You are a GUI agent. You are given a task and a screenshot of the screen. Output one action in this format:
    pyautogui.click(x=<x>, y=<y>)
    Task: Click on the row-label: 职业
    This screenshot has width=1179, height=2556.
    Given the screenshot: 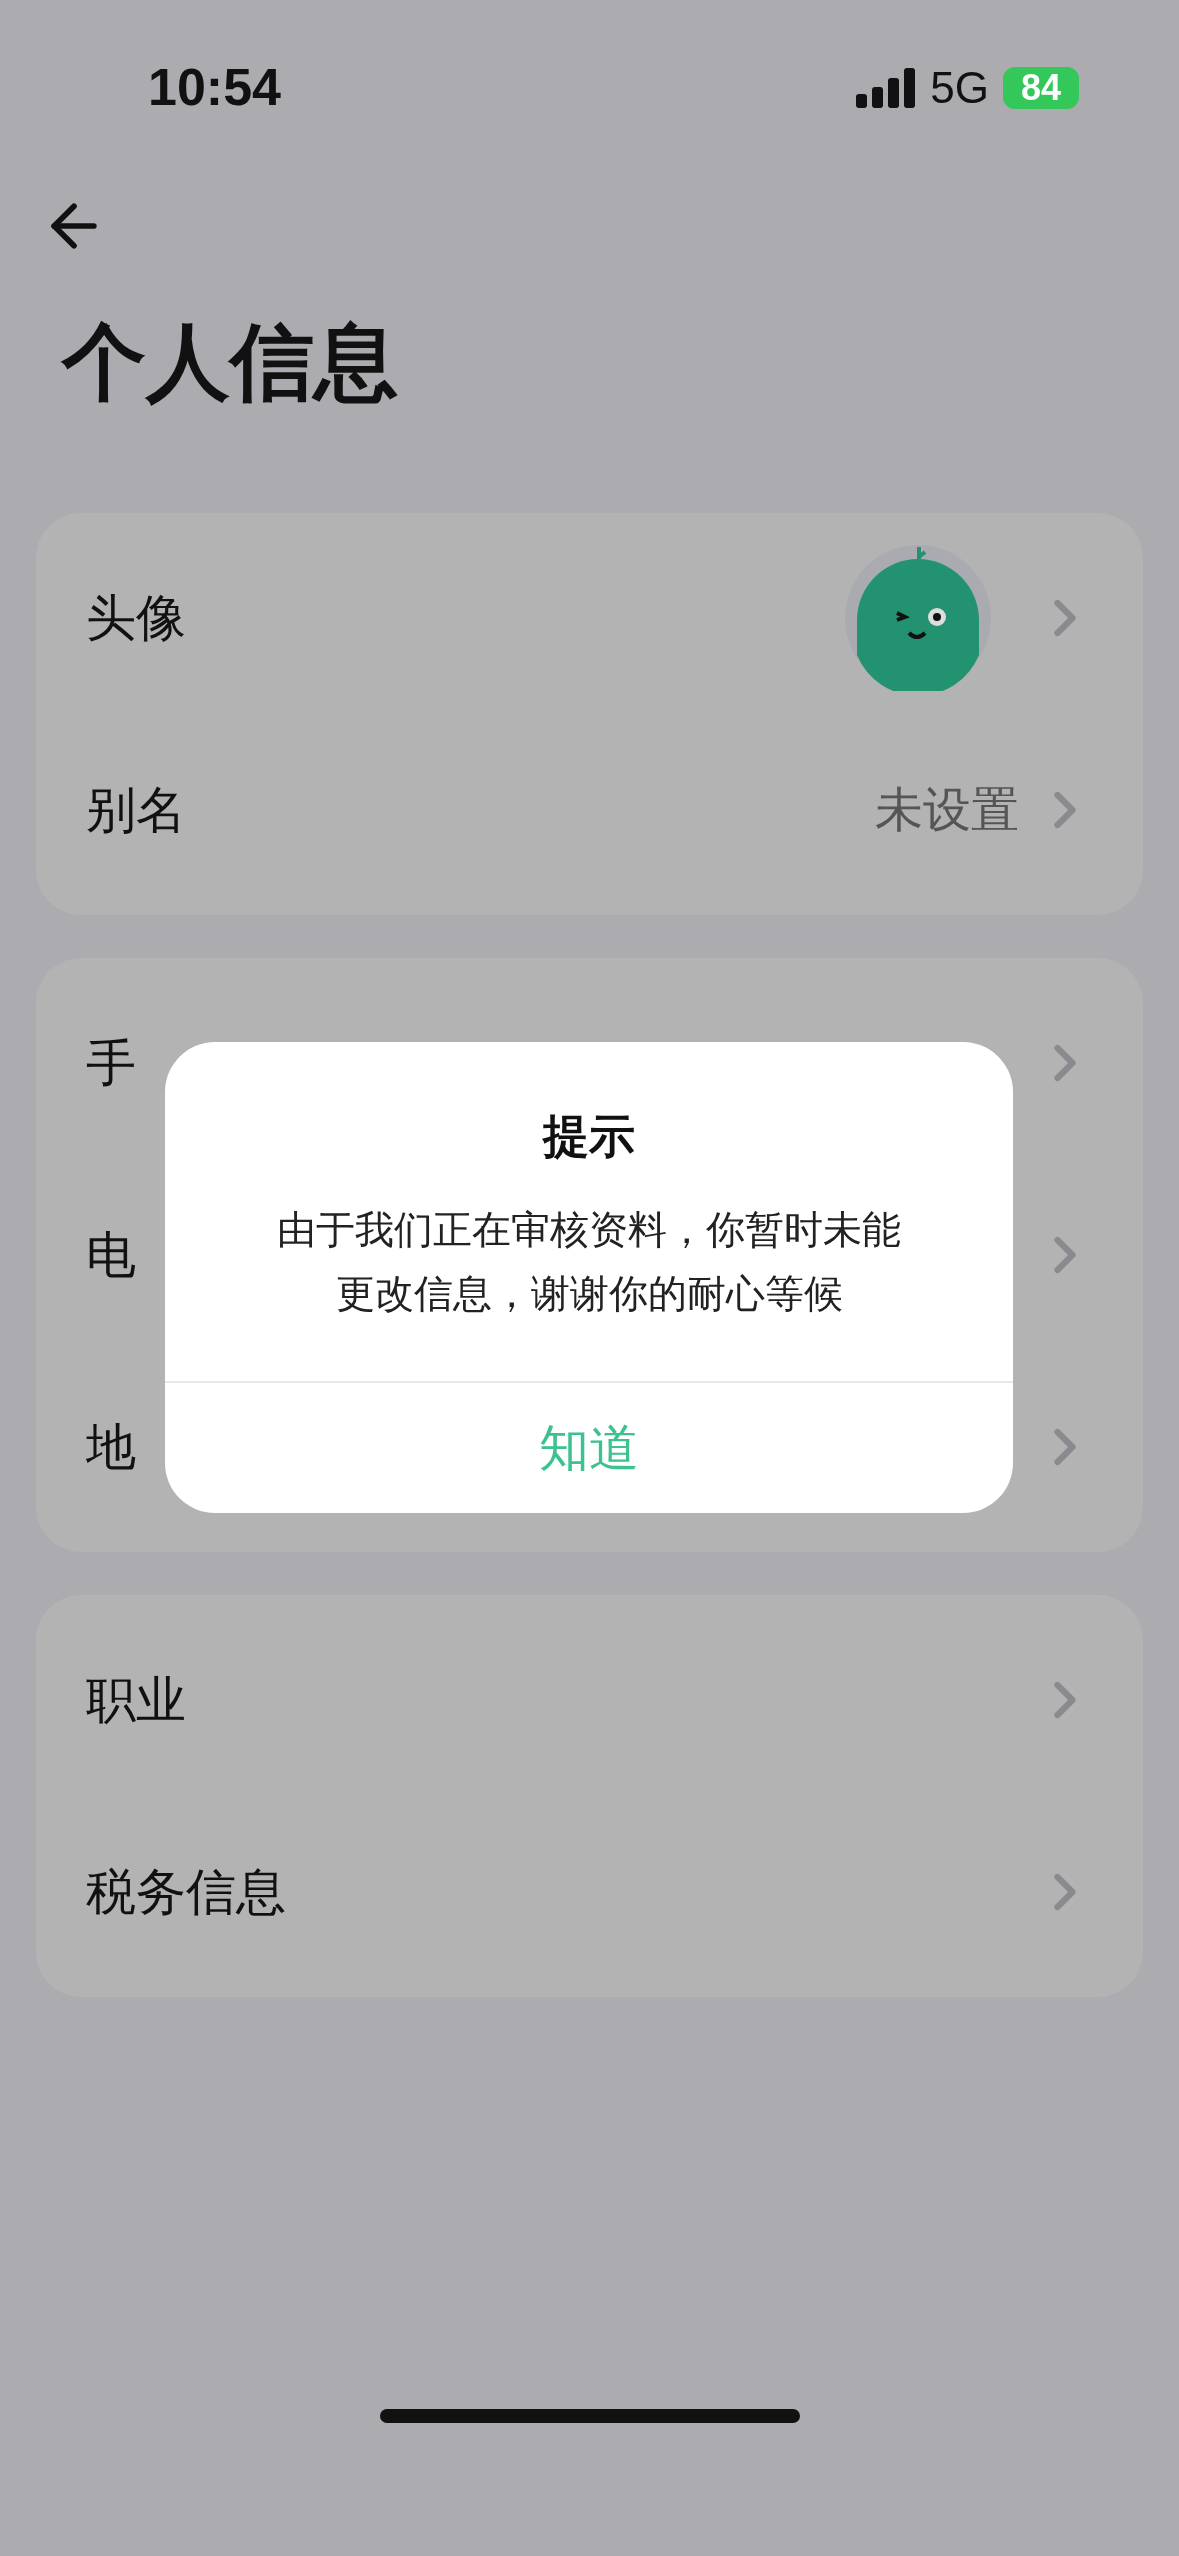 What is the action you would take?
    pyautogui.click(x=136, y=1700)
    